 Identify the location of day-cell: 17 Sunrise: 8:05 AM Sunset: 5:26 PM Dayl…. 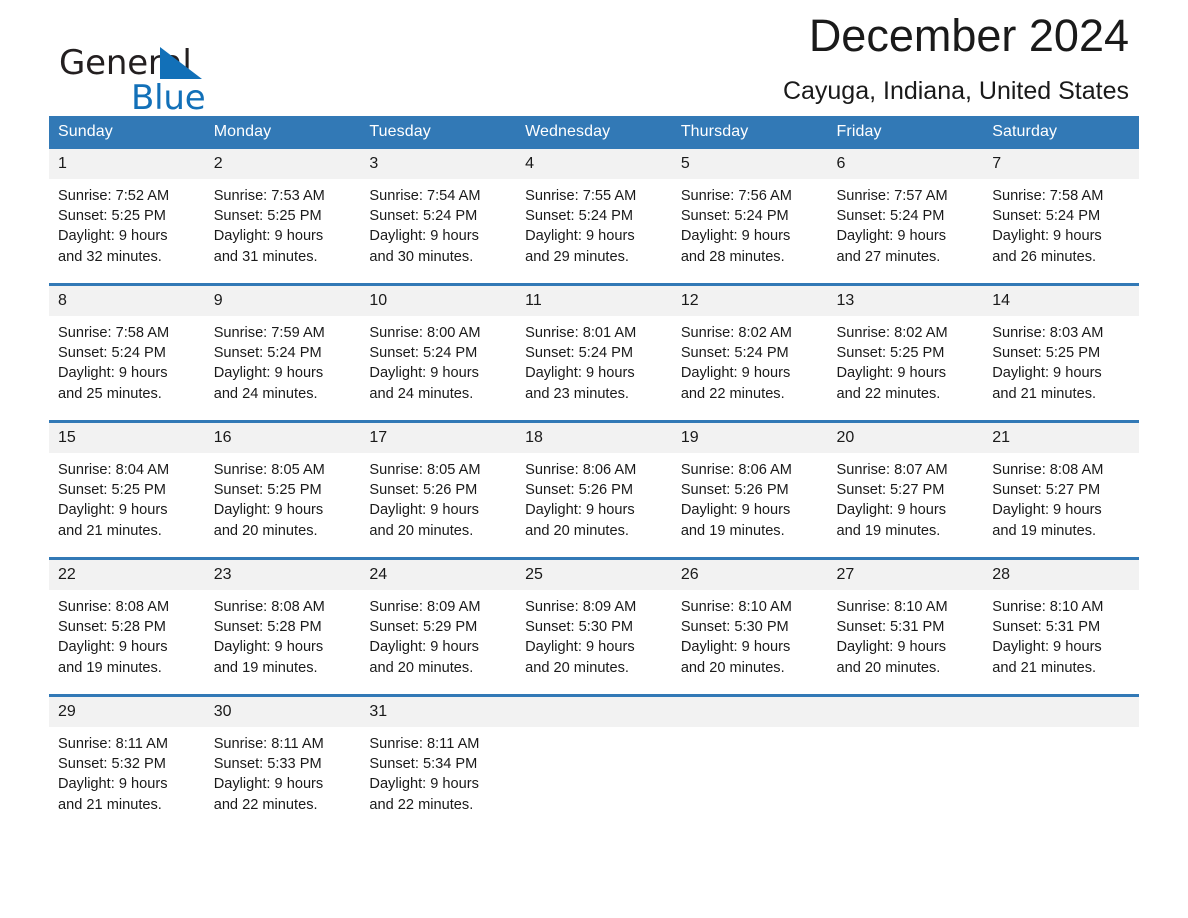
(438, 489).